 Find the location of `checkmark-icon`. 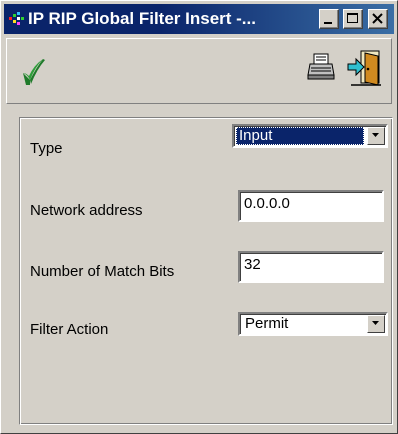

checkmark-icon is located at coordinates (35, 70).